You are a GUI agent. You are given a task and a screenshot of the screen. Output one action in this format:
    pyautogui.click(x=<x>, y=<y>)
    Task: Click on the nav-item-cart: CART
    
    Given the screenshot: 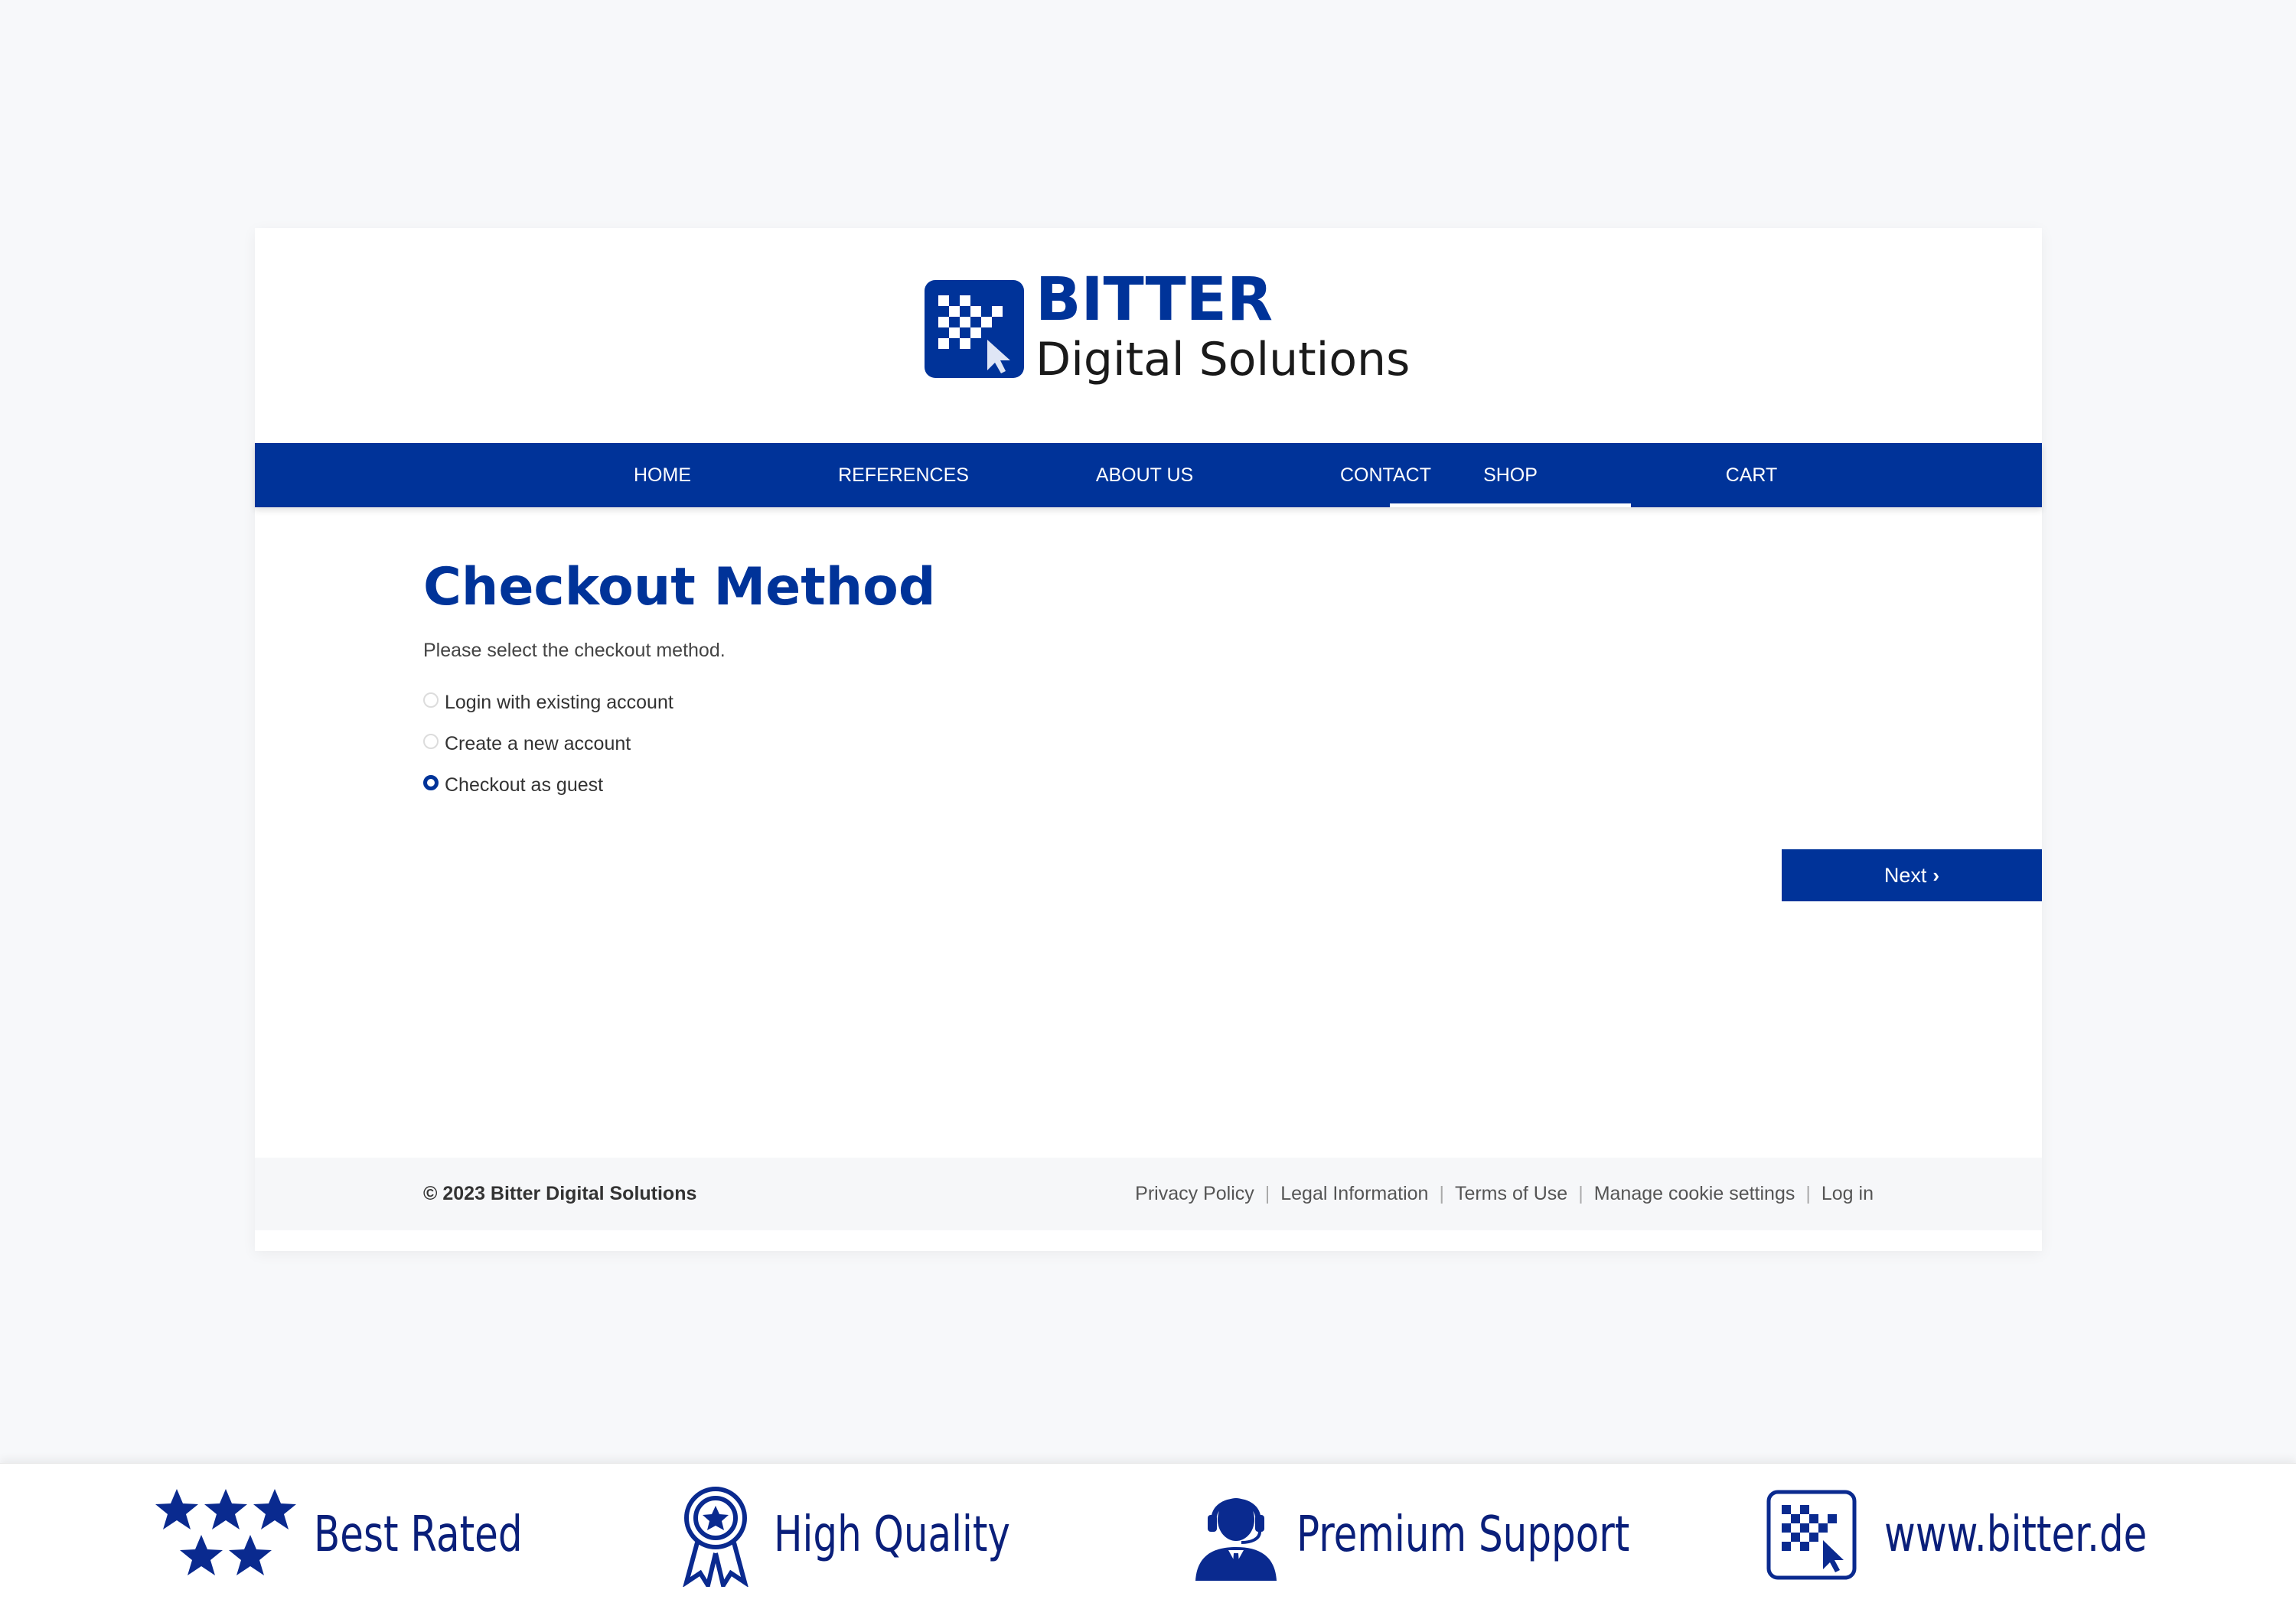 What is the action you would take?
    pyautogui.click(x=1751, y=475)
    